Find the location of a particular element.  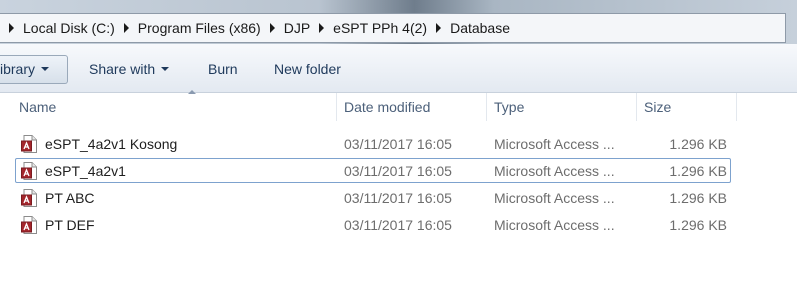

column-header-row: Name Date modified Type Size is located at coordinates (398, 105).